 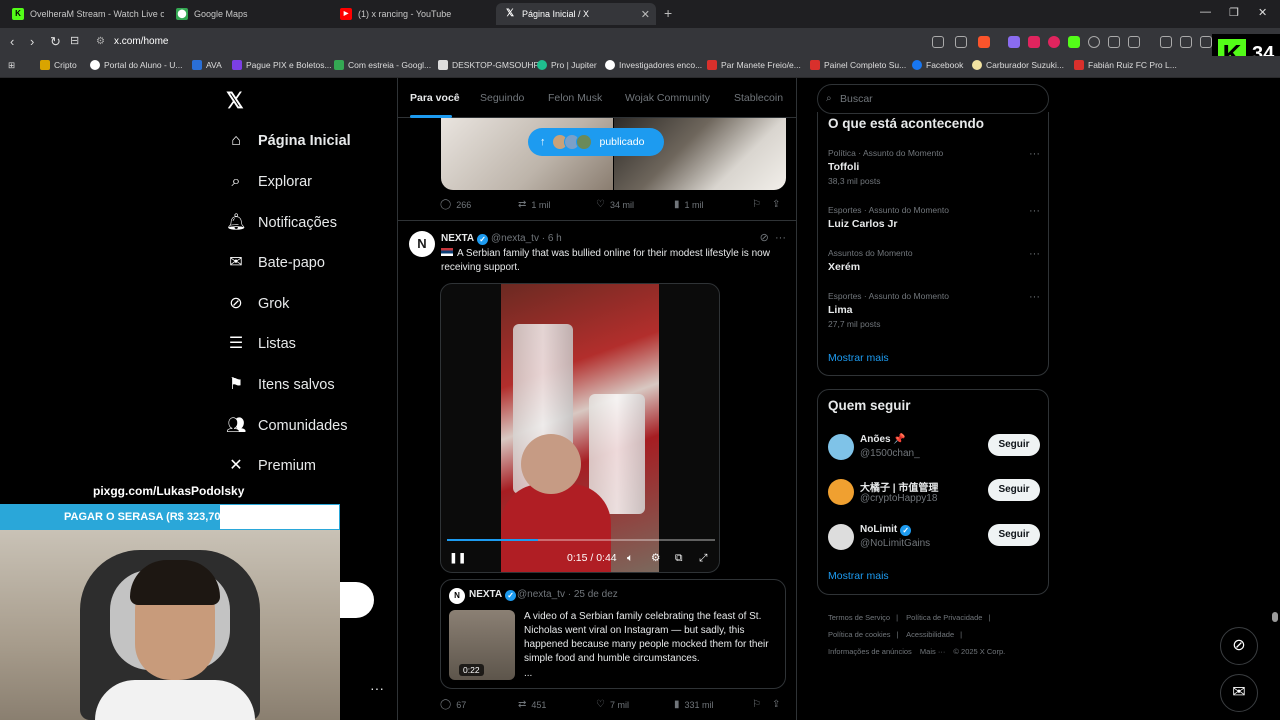 I want to click on repost-button: ⇄ 1 mil, so click(x=534, y=204).